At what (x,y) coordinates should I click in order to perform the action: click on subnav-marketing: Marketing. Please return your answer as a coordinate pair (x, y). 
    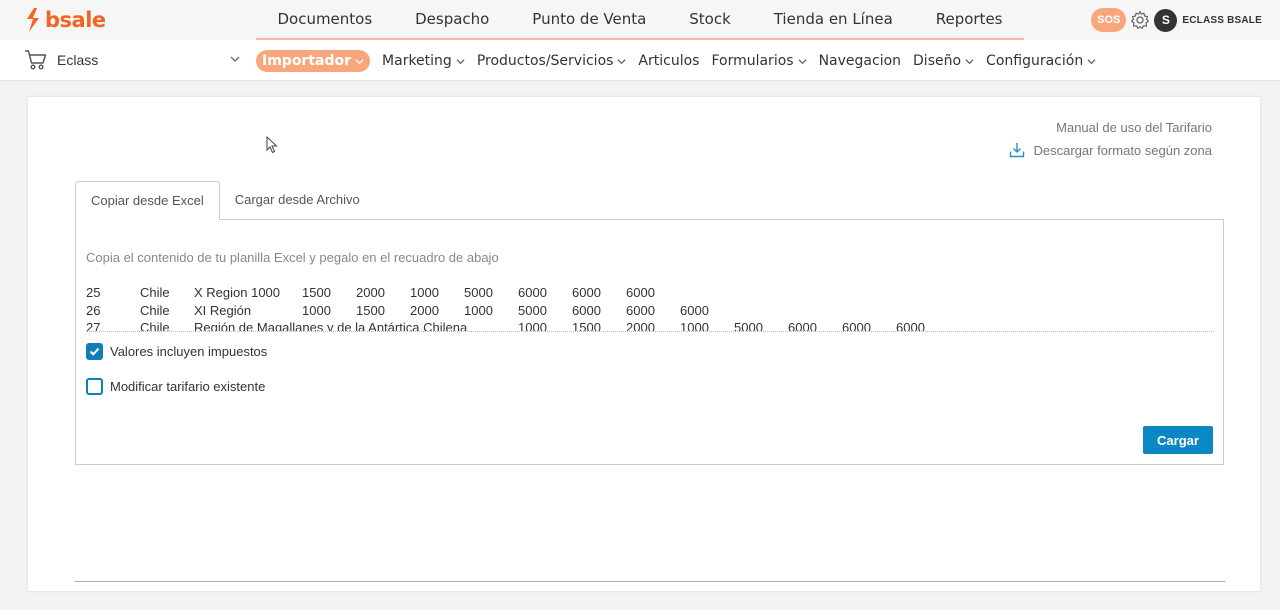
    Looking at the image, I should click on (423, 61).